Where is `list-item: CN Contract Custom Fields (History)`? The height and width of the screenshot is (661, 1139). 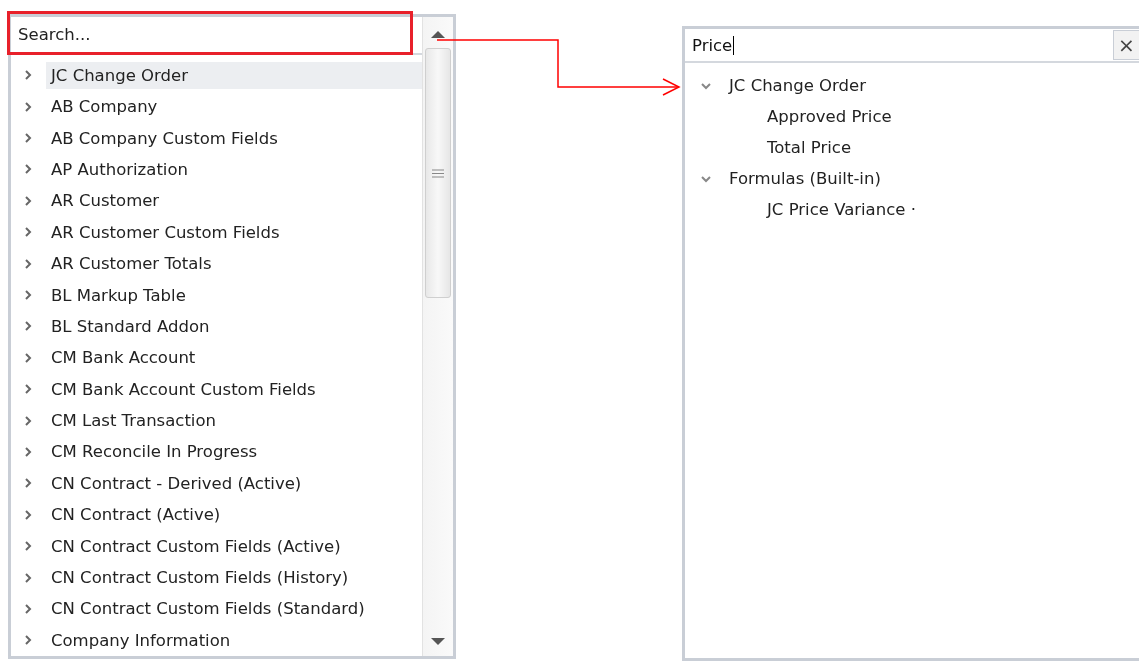
list-item: CN Contract Custom Fields (History) is located at coordinates (234, 577).